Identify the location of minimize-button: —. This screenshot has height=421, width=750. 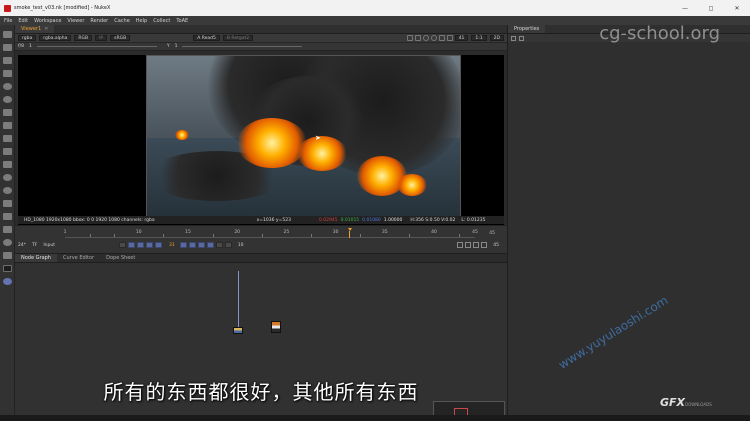
(685, 8).